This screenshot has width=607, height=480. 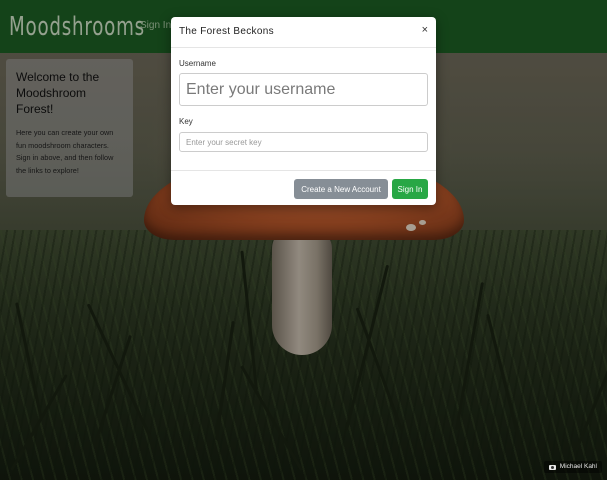 I want to click on create-account-button: Create a New Account, so click(x=341, y=189).